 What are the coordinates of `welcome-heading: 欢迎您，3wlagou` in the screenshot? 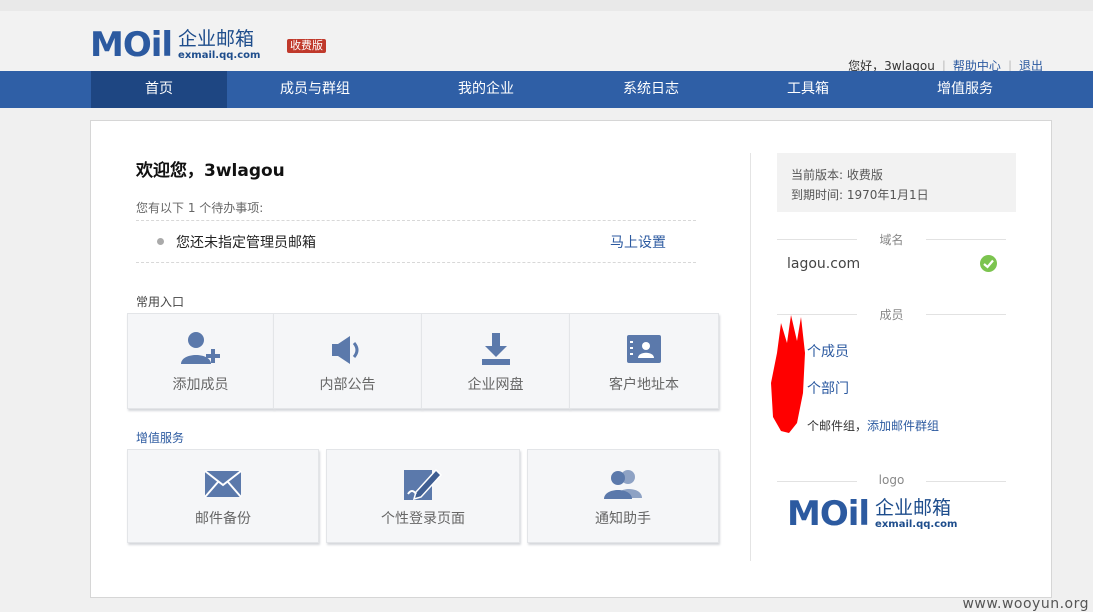 It's located at (210, 171).